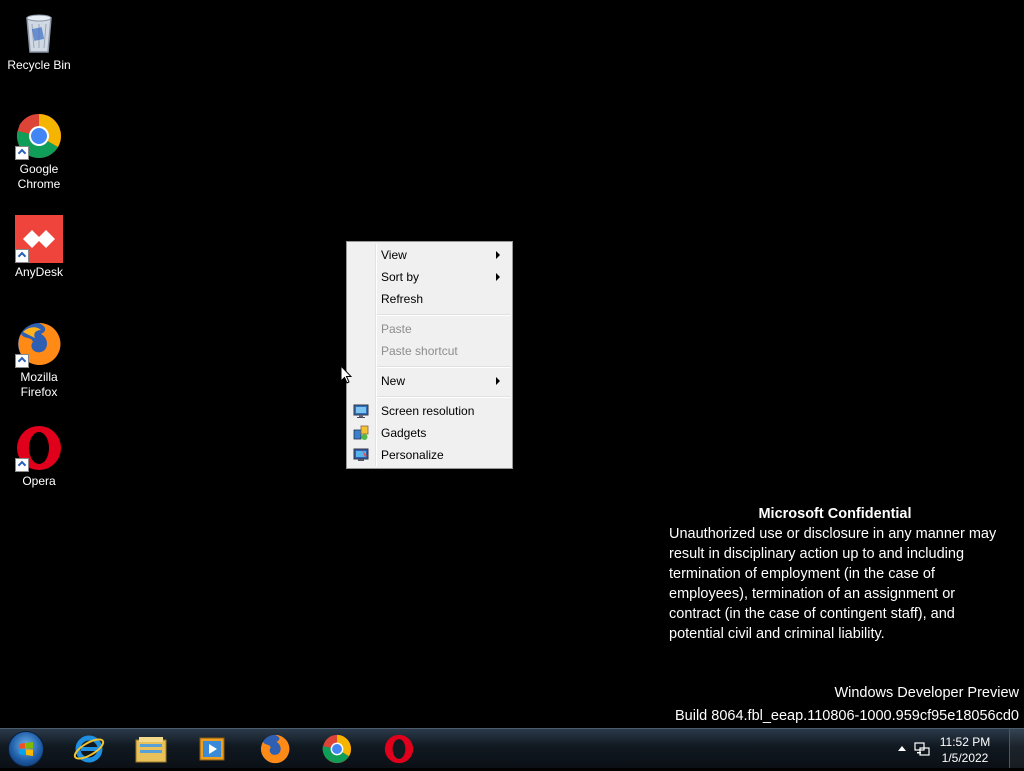 This screenshot has height=771, width=1024. What do you see at coordinates (429, 299) in the screenshot?
I see `menu-item-refresh: Refresh` at bounding box center [429, 299].